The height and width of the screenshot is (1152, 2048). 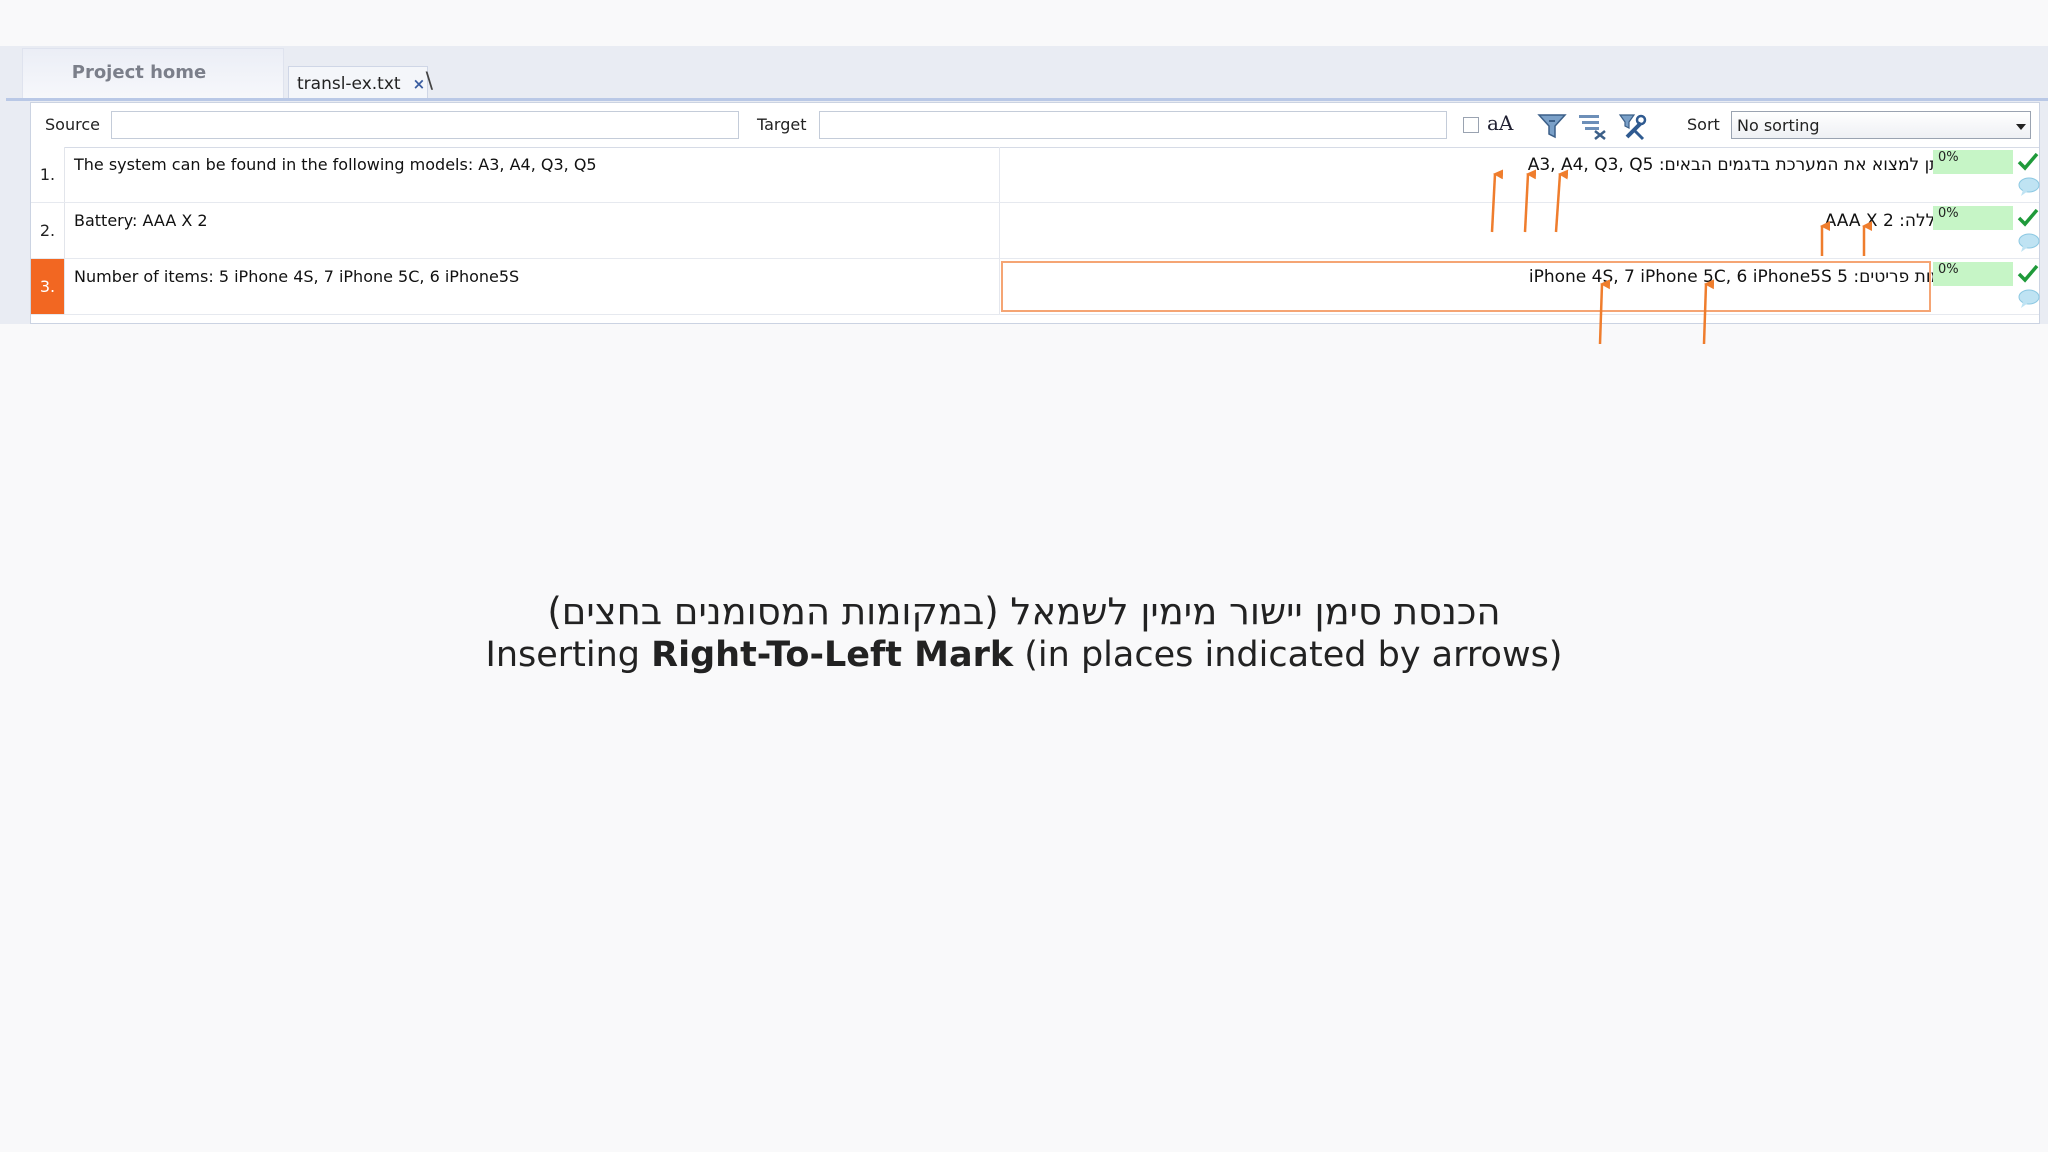 What do you see at coordinates (1027, 99) in the screenshot?
I see `tab-divider` at bounding box center [1027, 99].